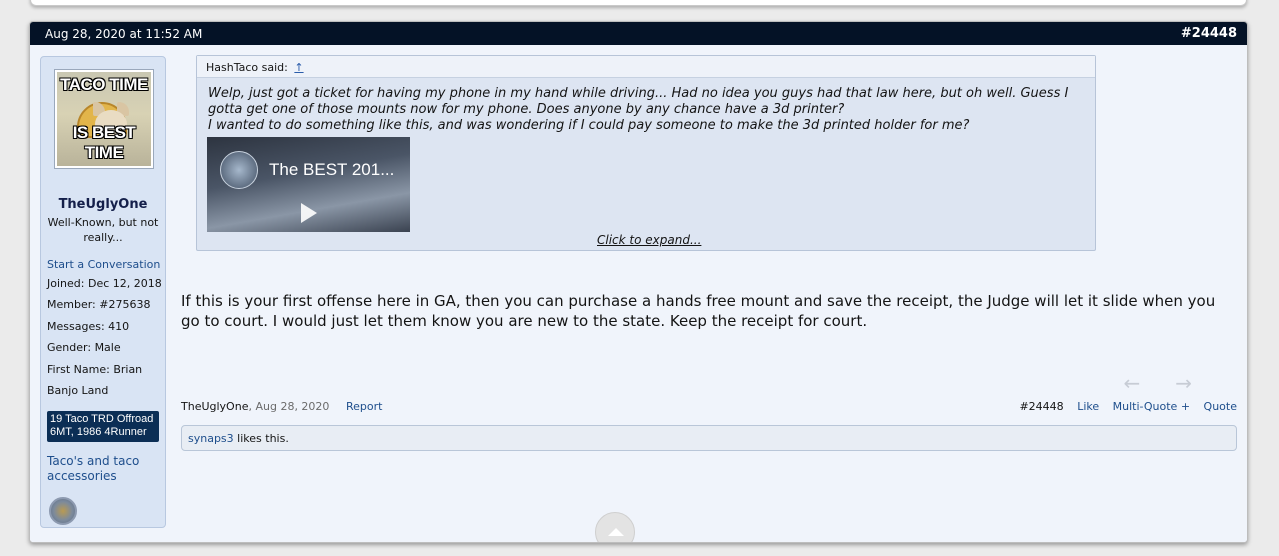 The height and width of the screenshot is (556, 1279). Describe the element at coordinates (88, 326) in the screenshot. I see `user-field-messages: Messages: 410` at that location.